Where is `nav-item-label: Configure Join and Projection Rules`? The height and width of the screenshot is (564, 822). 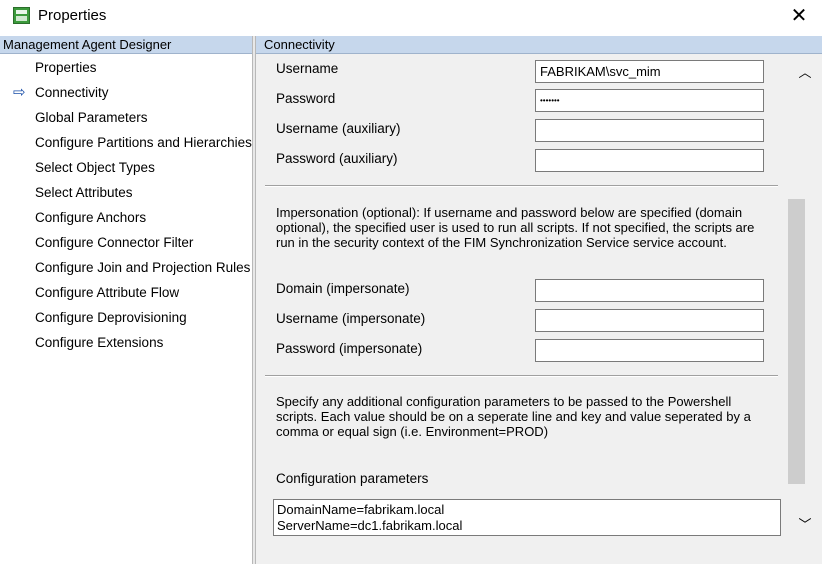
nav-item-label: Configure Join and Projection Rules is located at coordinates (143, 267).